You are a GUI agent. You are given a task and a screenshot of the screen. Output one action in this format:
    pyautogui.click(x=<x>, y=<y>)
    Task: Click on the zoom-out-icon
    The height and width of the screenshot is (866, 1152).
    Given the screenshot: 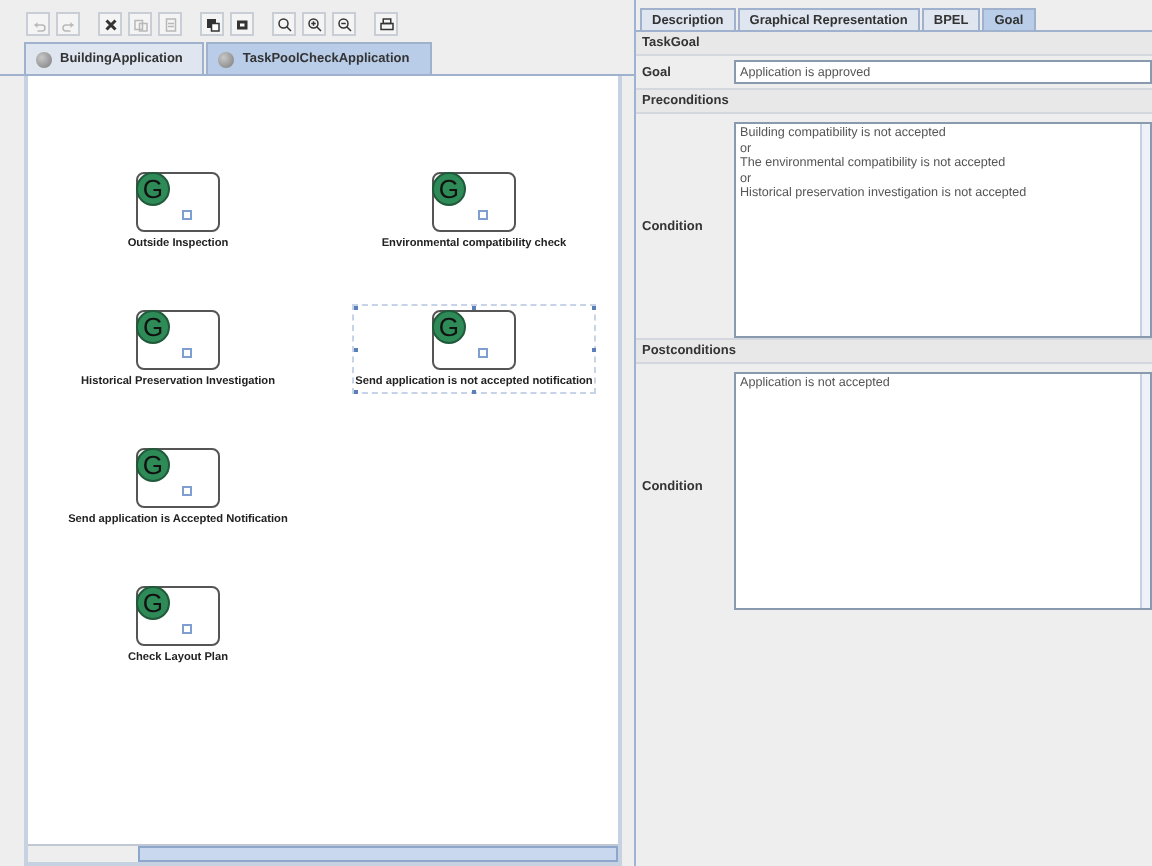 What is the action you would take?
    pyautogui.click(x=344, y=24)
    